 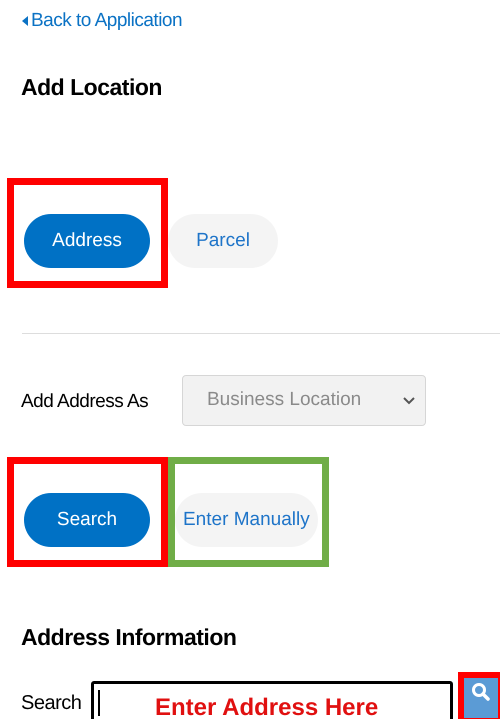 I want to click on section-title: Address Information, so click(x=128, y=637).